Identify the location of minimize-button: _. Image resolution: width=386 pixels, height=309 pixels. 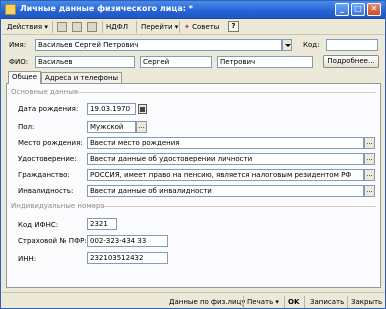
(342, 9).